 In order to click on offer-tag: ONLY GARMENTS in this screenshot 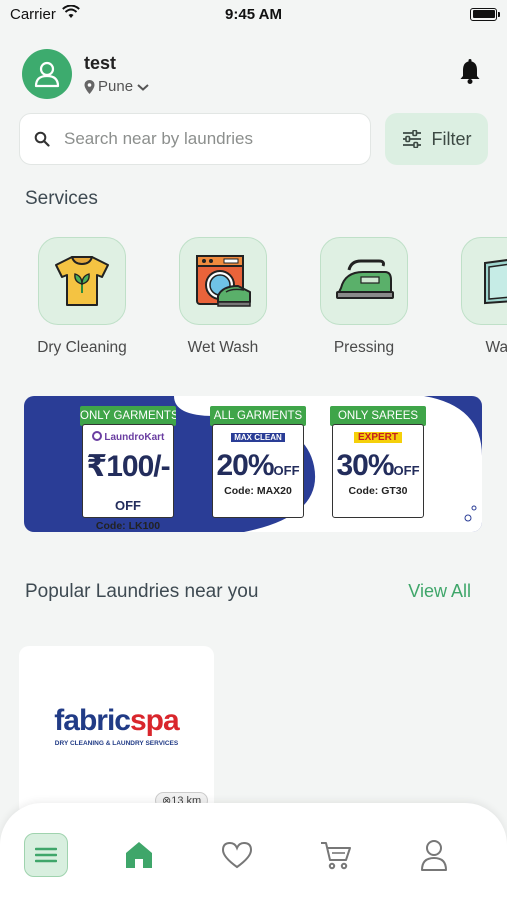, I will do `click(128, 416)`.